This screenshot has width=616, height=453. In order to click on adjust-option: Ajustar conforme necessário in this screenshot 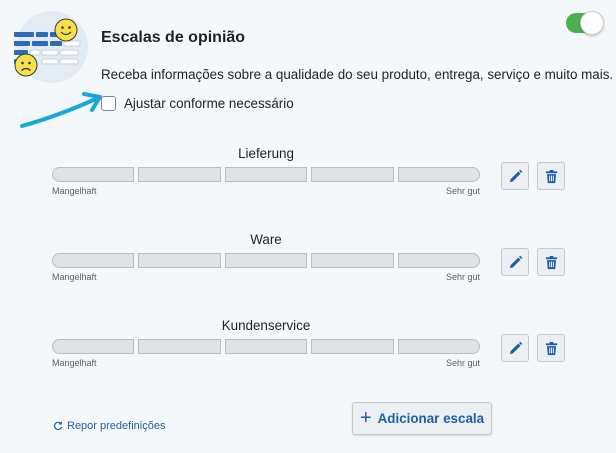, I will do `click(197, 103)`.